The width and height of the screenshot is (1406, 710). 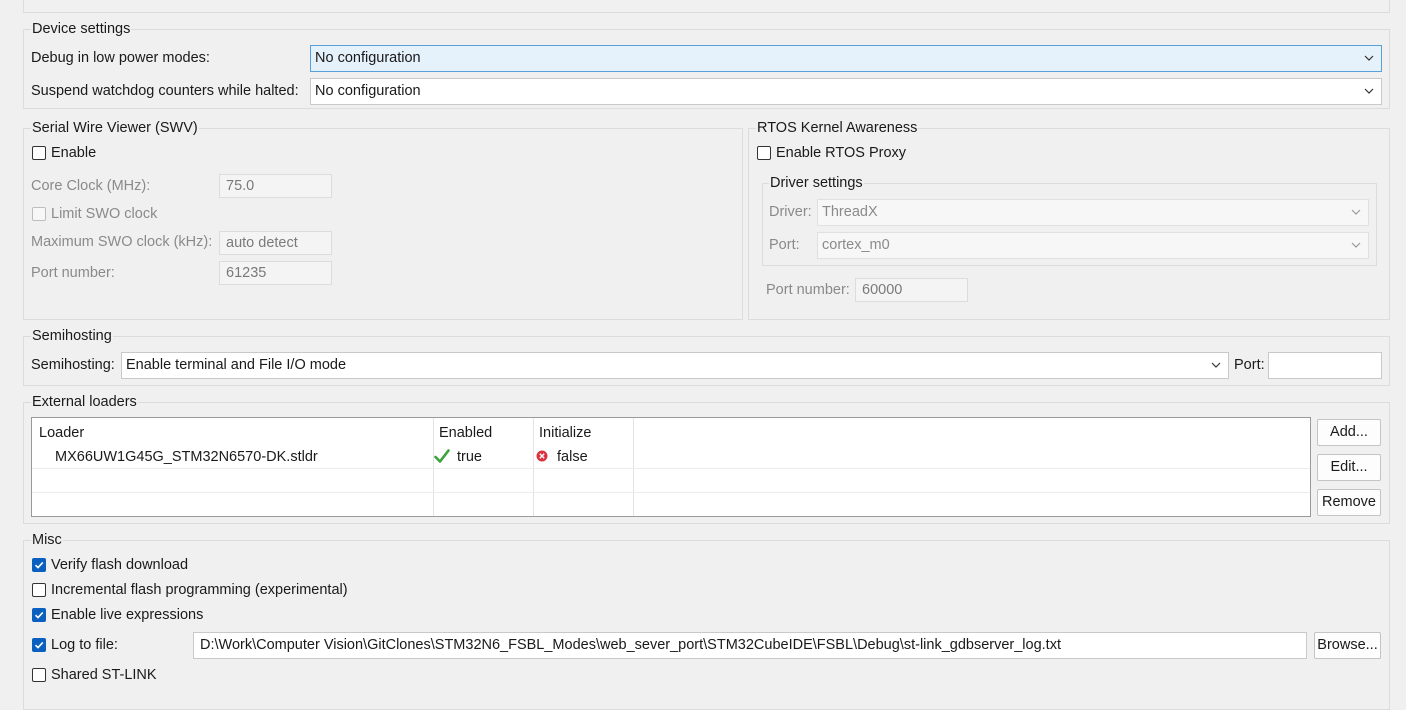 I want to click on max-swo-field: auto detect, so click(x=275, y=243).